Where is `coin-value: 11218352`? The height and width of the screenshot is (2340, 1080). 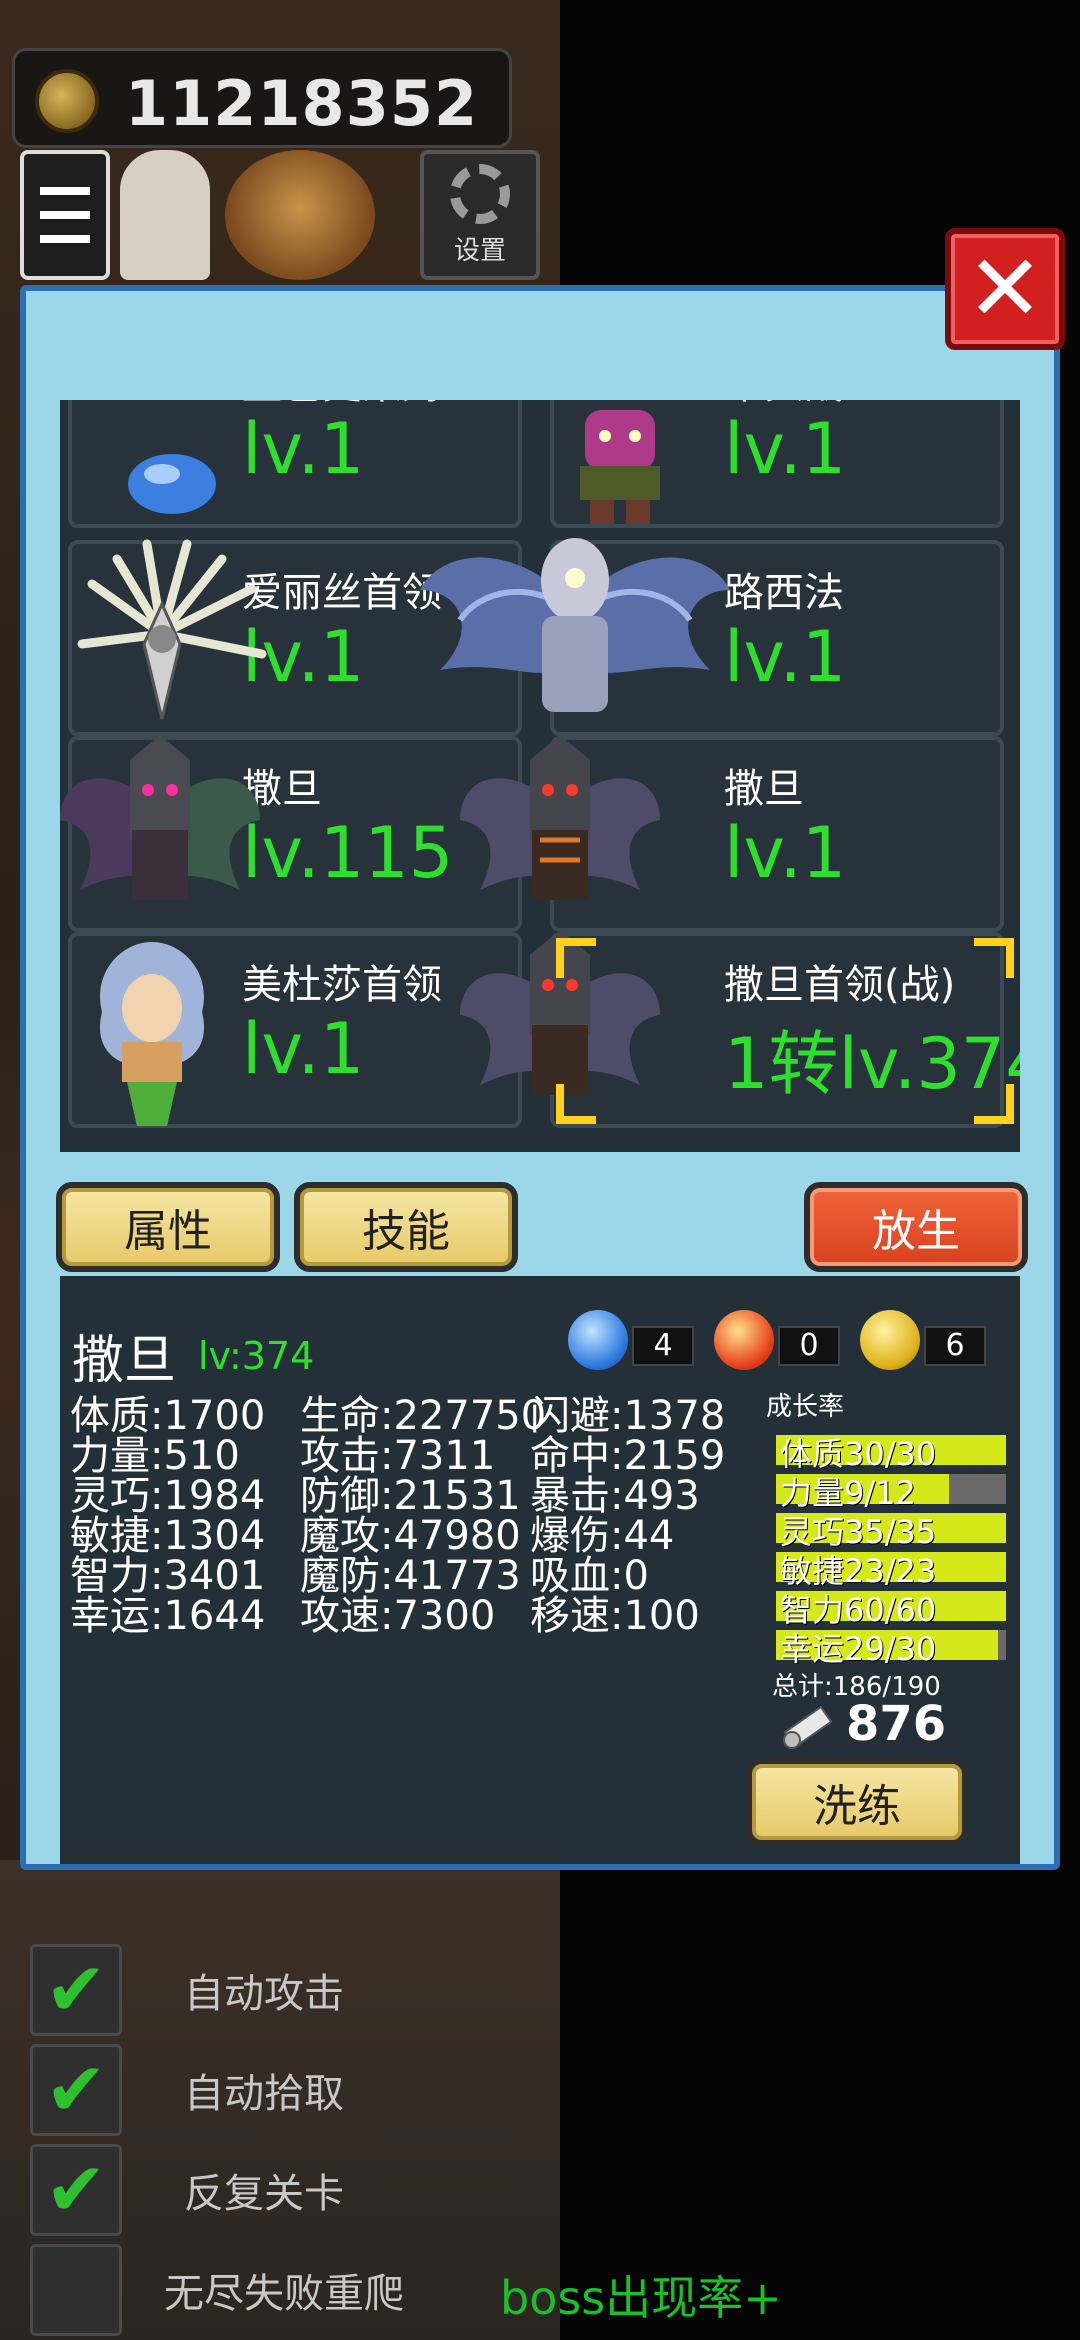
coin-value: 11218352 is located at coordinates (302, 103).